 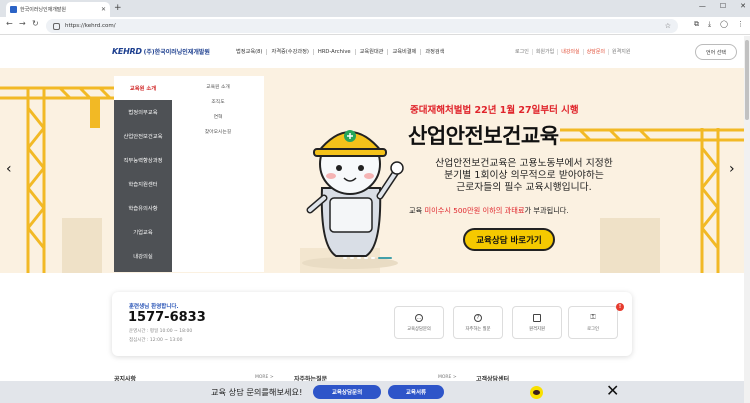 I want to click on faq-more-link: MORE >, so click(x=447, y=377).